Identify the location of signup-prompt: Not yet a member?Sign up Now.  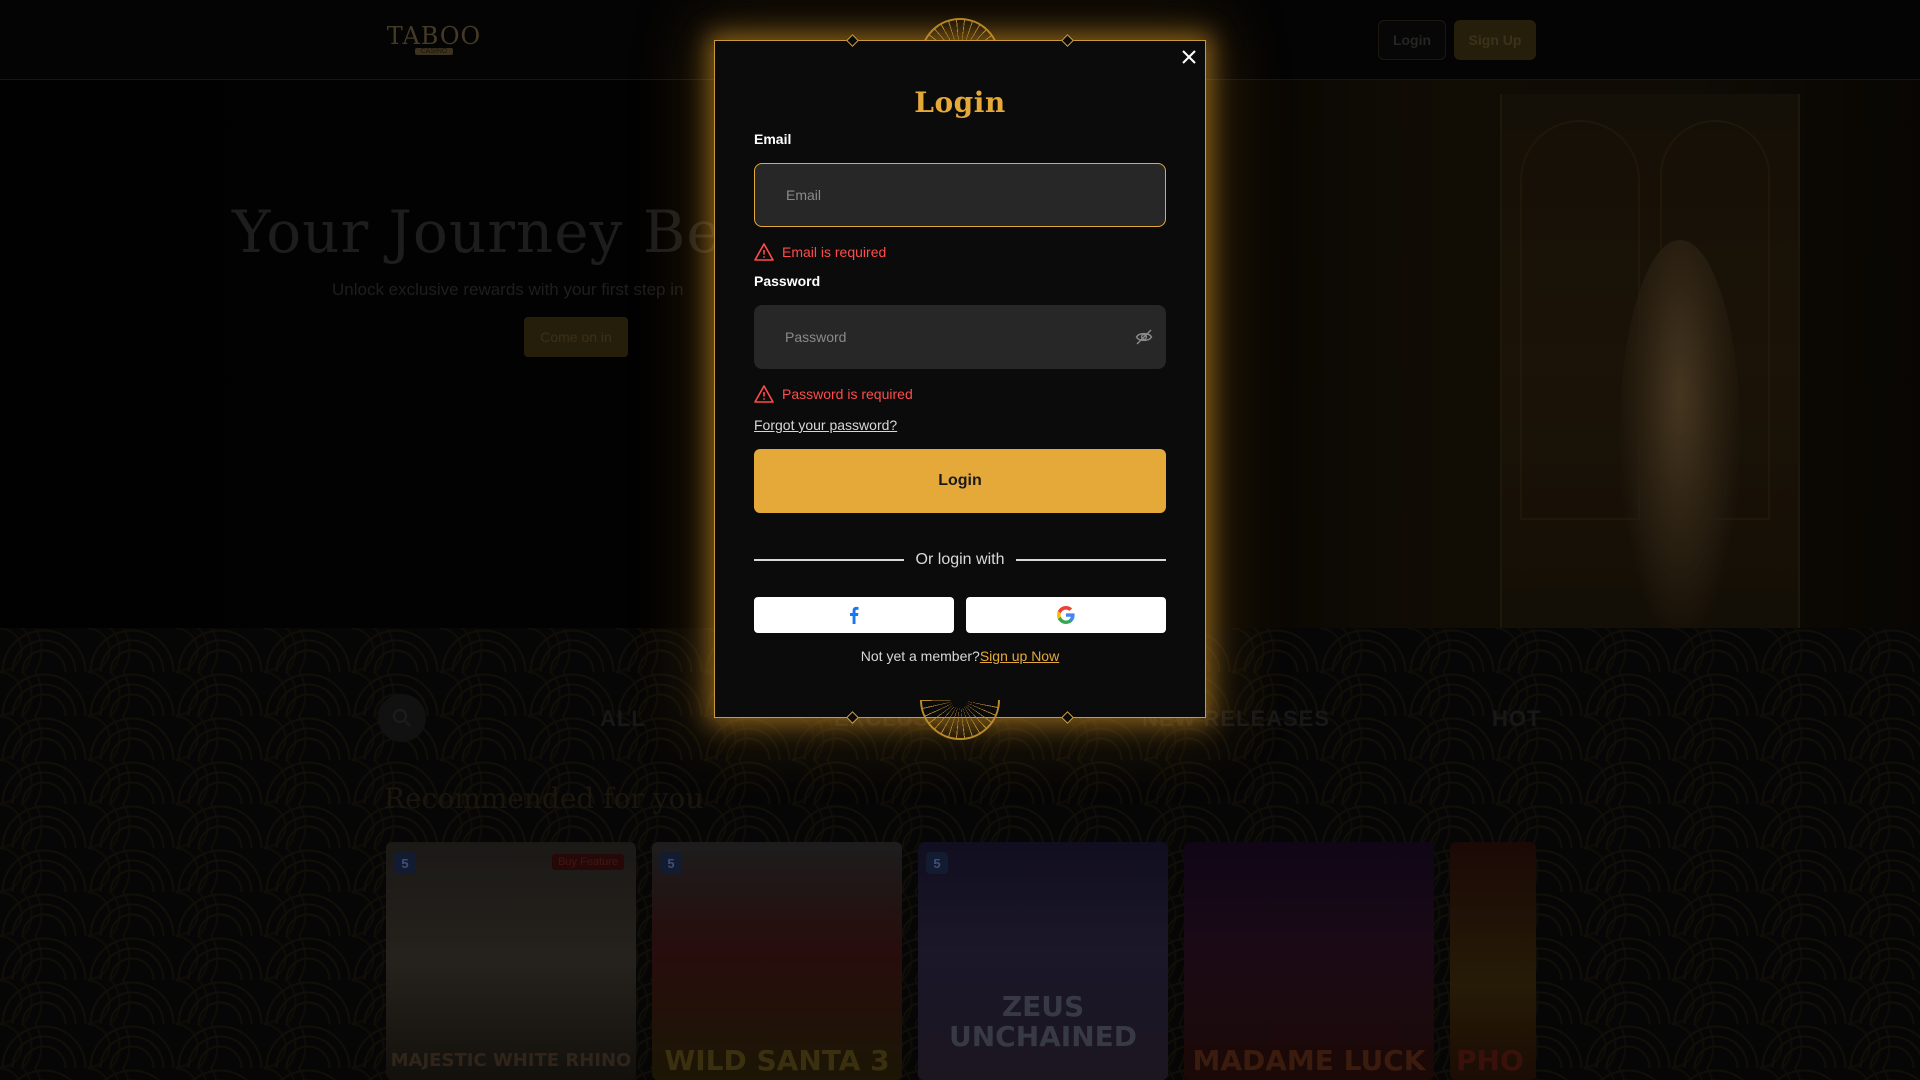
(960, 656).